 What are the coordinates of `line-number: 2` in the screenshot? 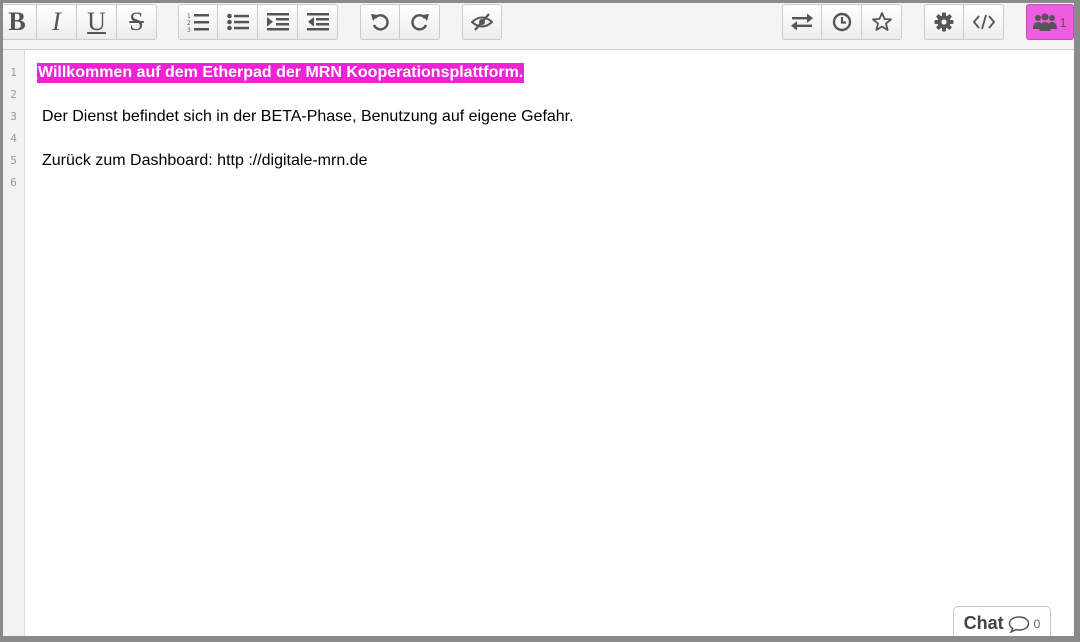 It's located at (13, 94).